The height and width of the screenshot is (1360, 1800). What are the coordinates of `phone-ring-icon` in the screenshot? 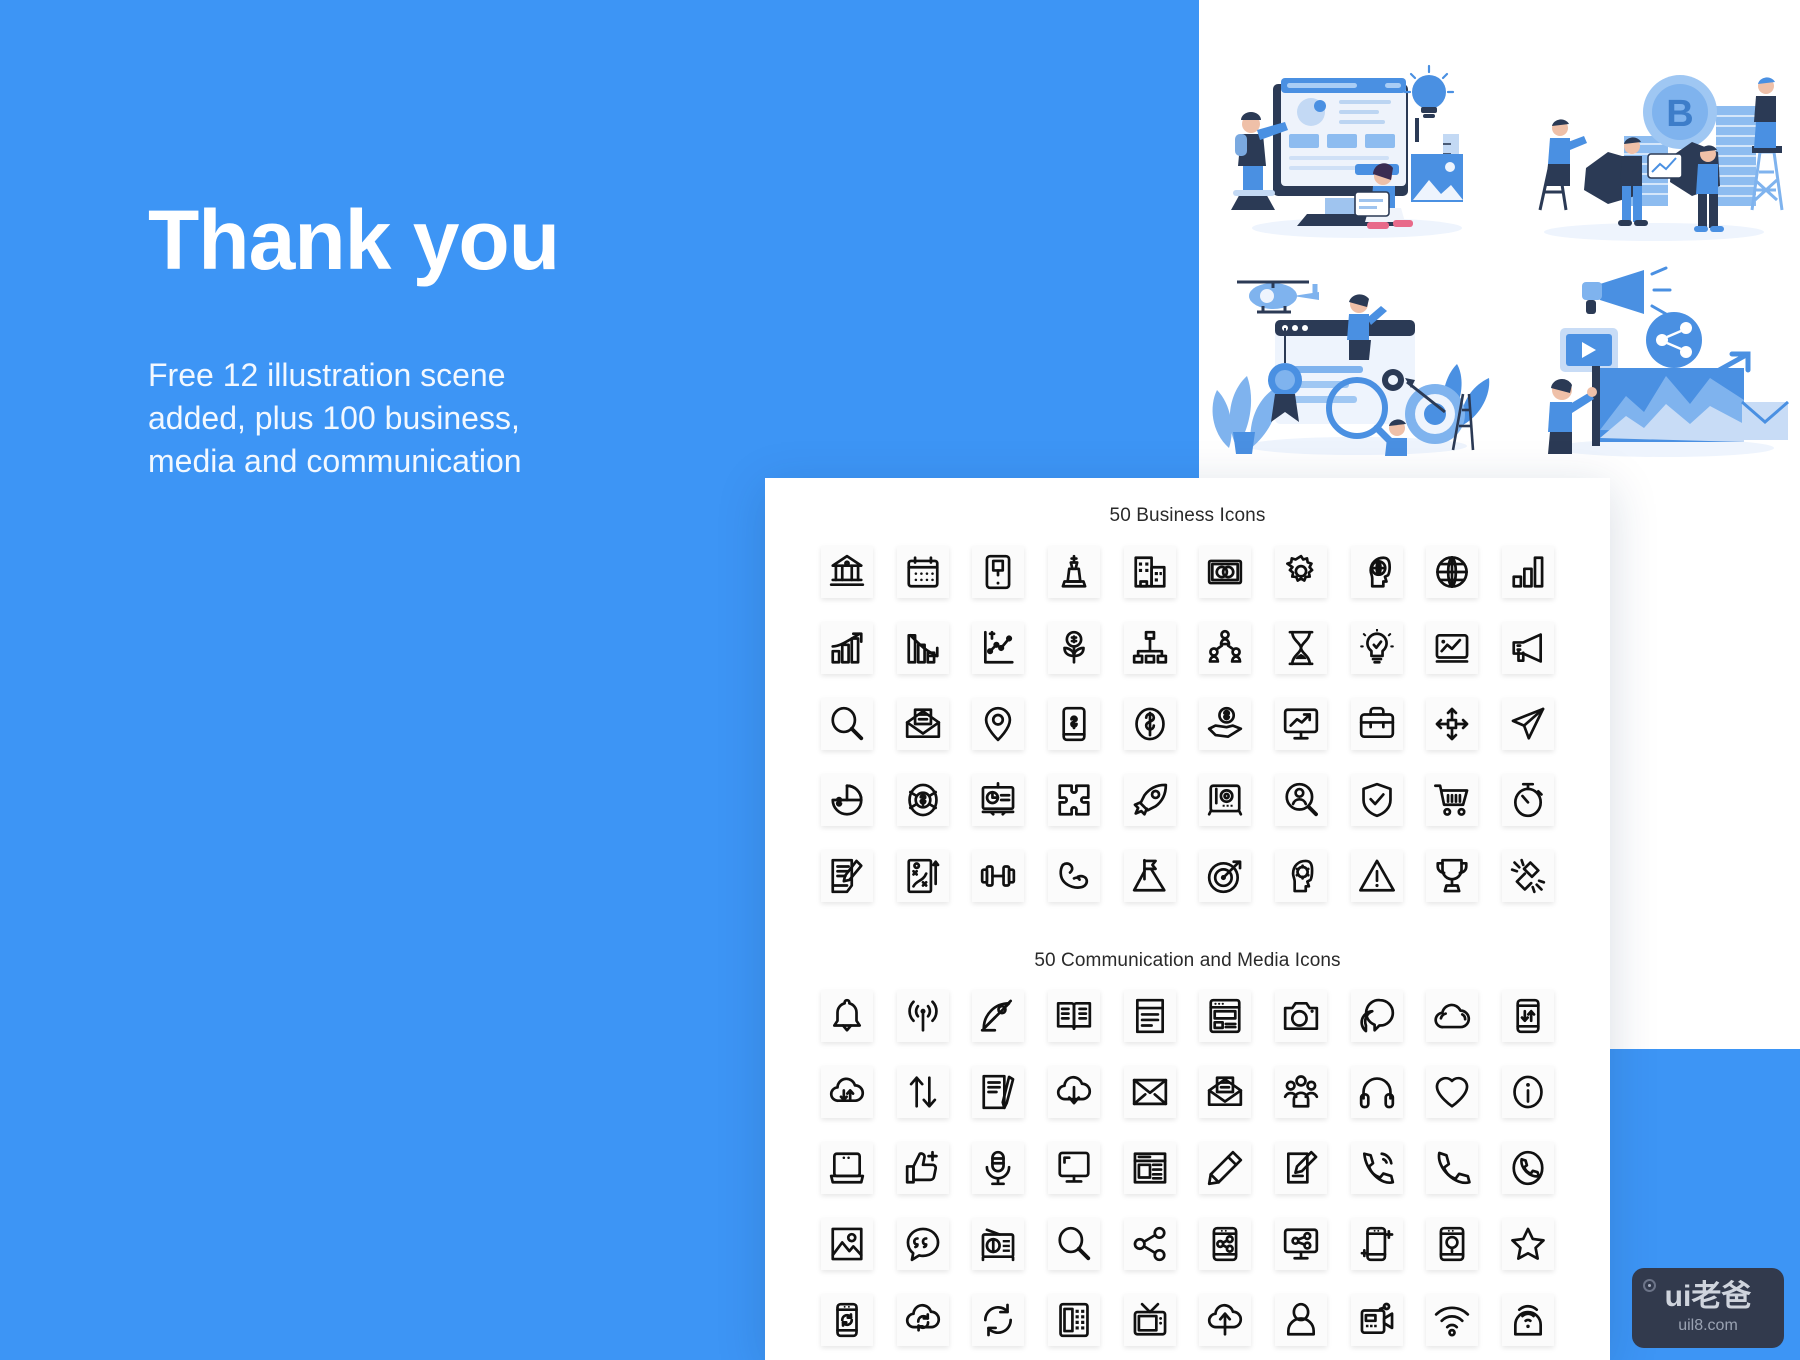 It's located at (1376, 1168).